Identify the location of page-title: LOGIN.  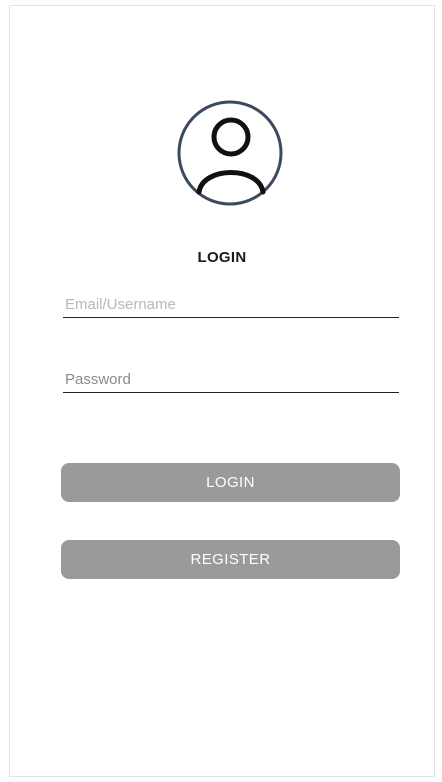
(222, 257).